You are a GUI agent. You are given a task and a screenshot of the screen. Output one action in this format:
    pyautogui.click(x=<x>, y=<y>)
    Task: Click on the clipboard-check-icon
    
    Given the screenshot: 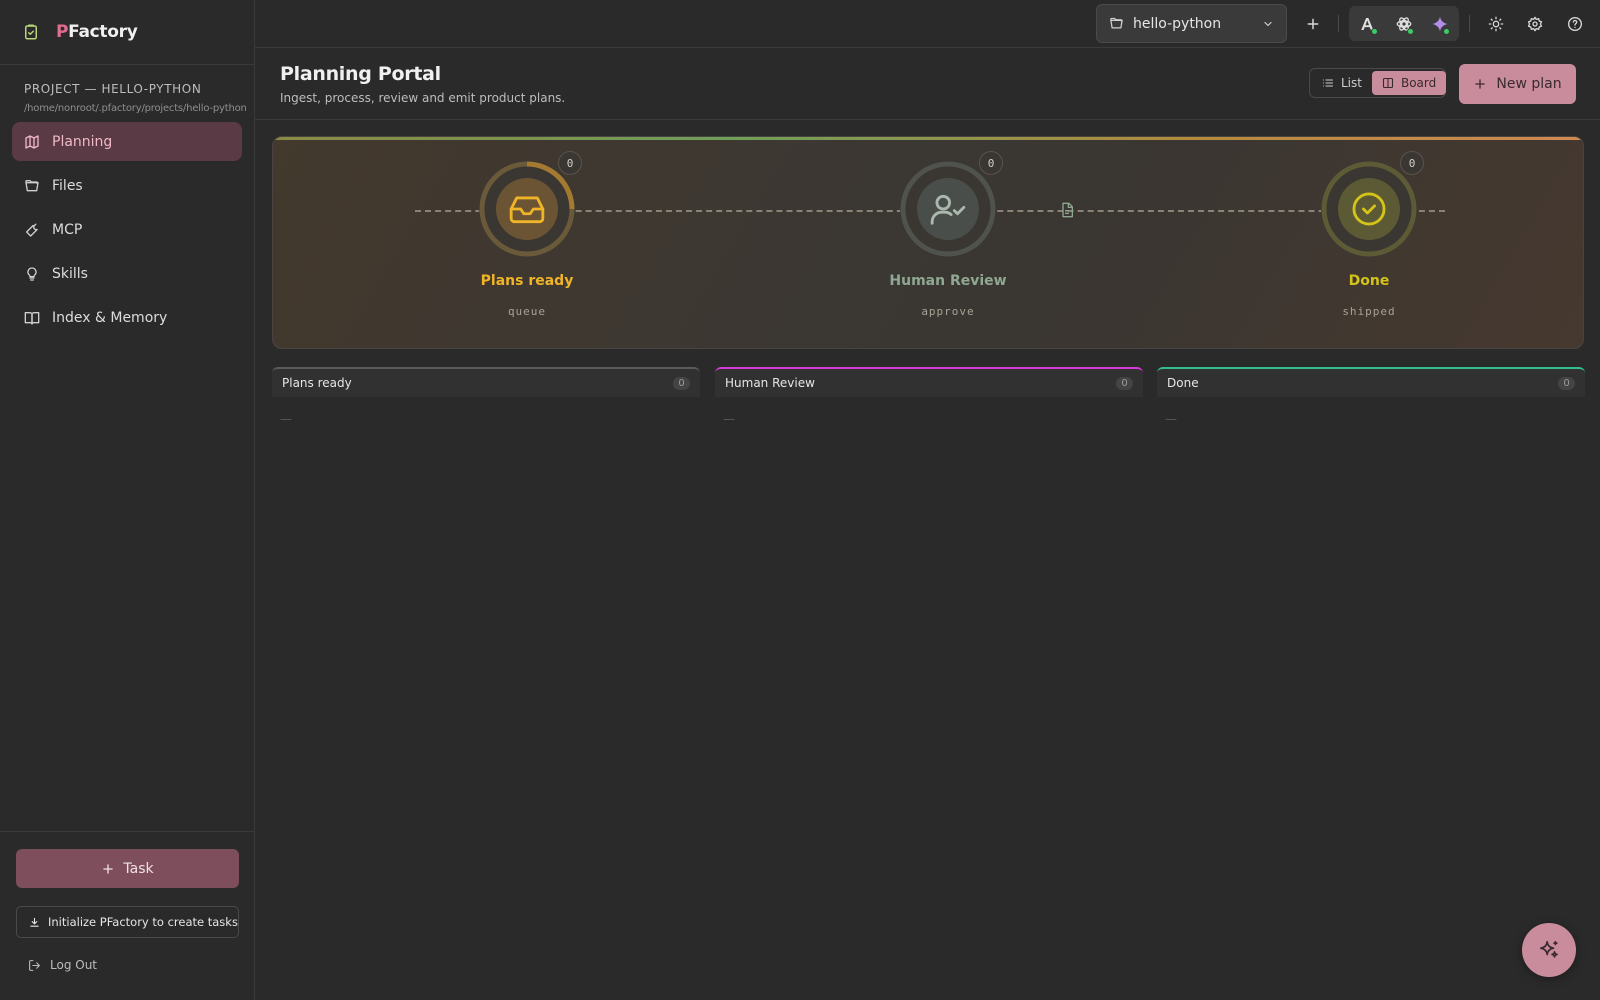 What is the action you would take?
    pyautogui.click(x=31, y=32)
    